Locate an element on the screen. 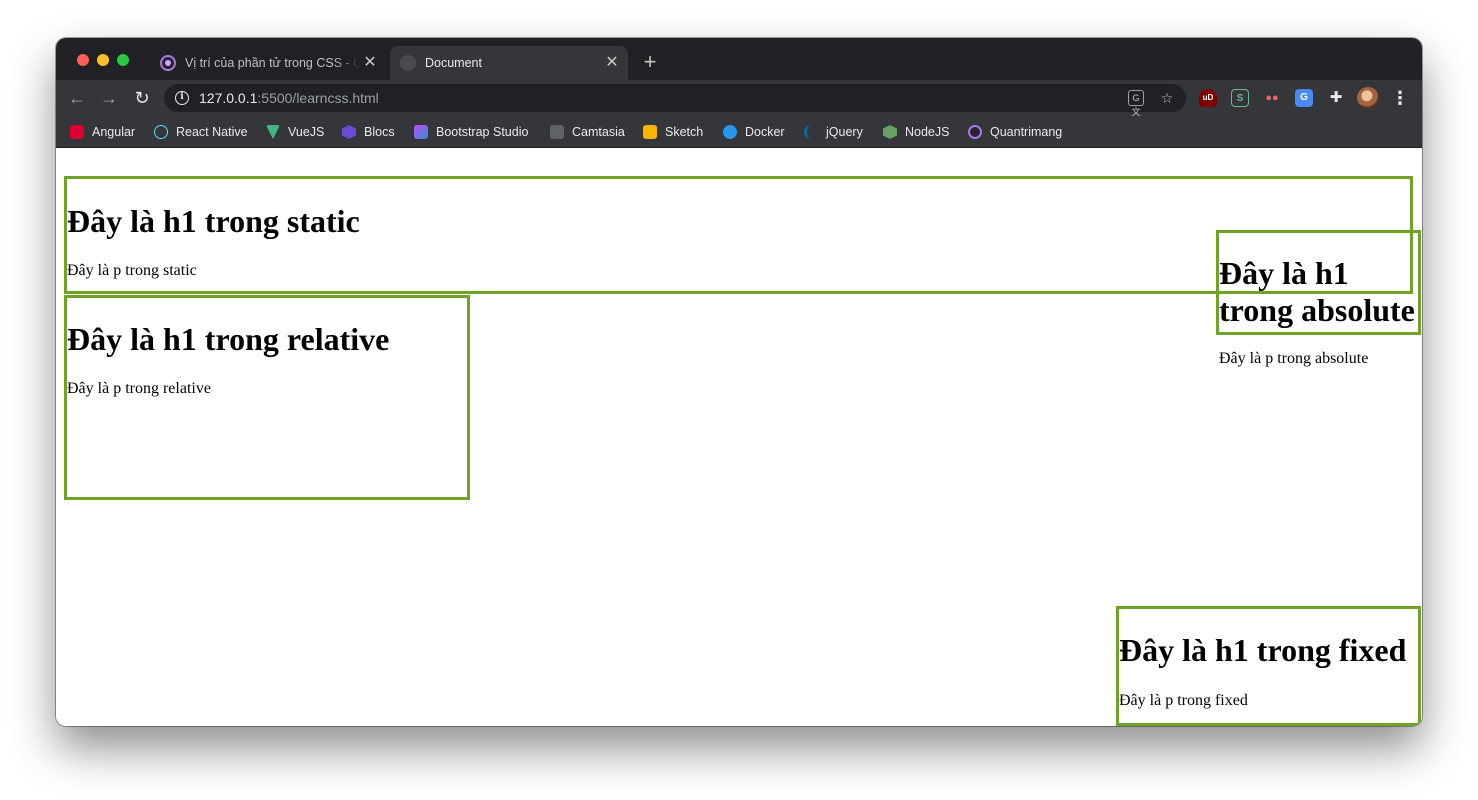  react-icon is located at coordinates (161, 132).